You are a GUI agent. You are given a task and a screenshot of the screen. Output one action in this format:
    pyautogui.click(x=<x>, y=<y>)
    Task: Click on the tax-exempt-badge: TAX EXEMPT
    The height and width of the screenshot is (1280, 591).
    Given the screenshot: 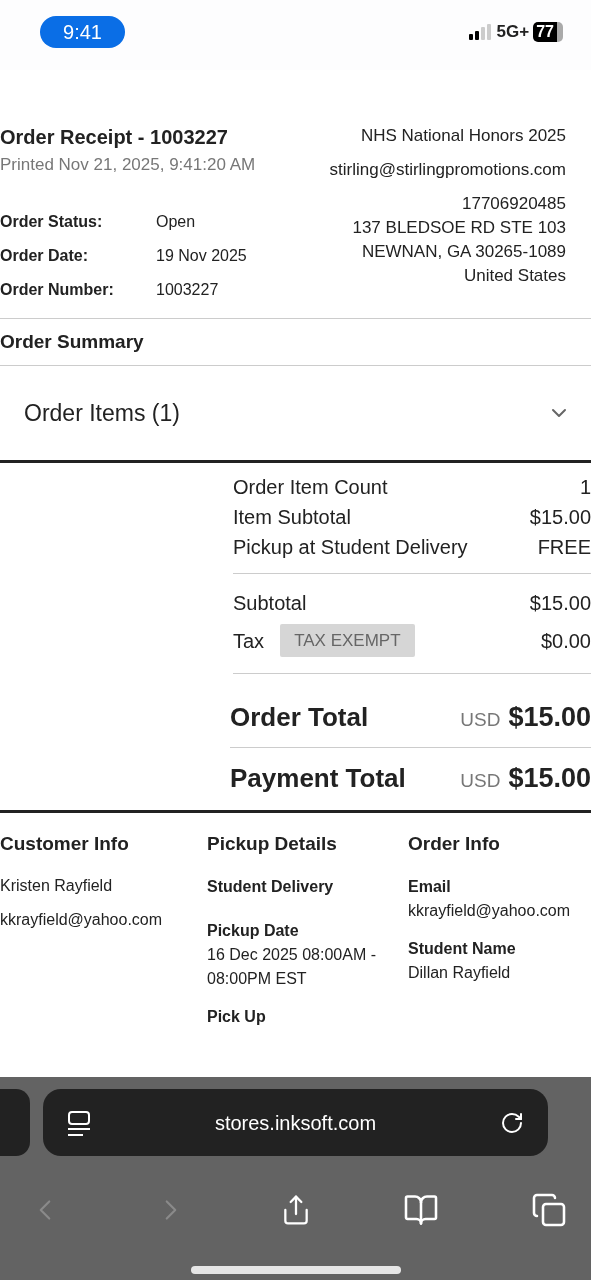 What is the action you would take?
    pyautogui.click(x=347, y=640)
    